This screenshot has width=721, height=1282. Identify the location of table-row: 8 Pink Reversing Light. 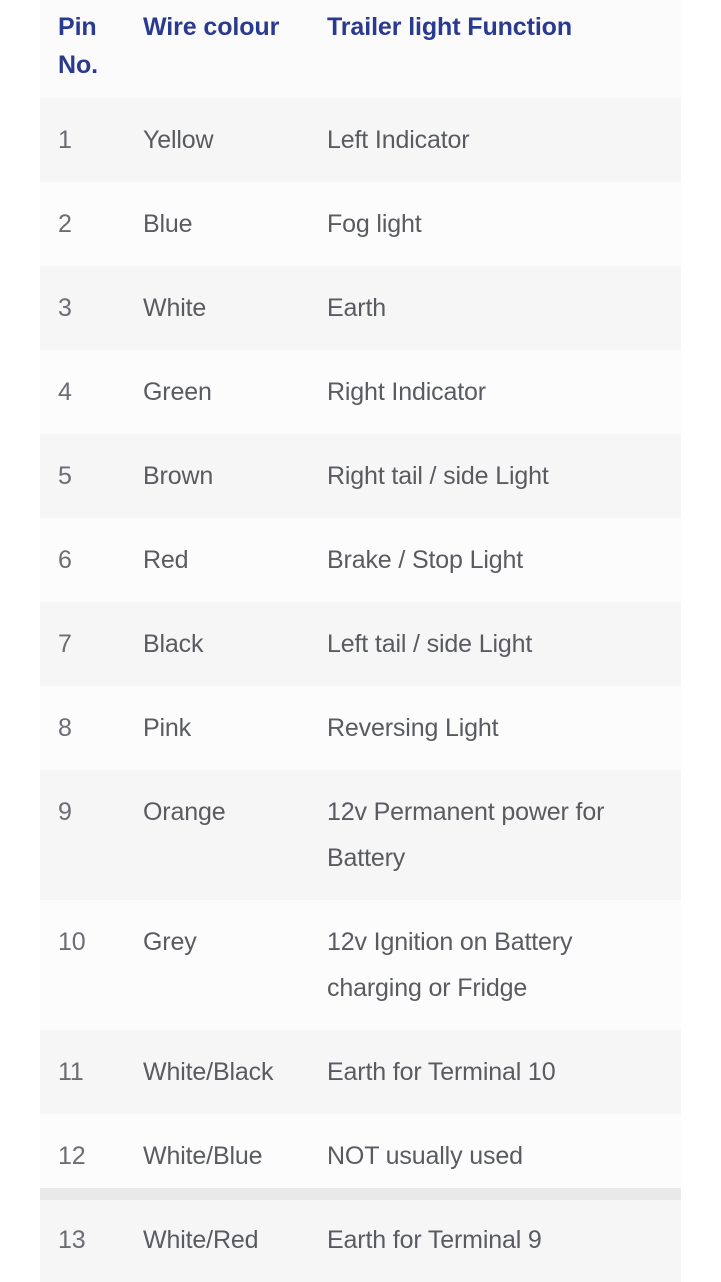
(360, 728).